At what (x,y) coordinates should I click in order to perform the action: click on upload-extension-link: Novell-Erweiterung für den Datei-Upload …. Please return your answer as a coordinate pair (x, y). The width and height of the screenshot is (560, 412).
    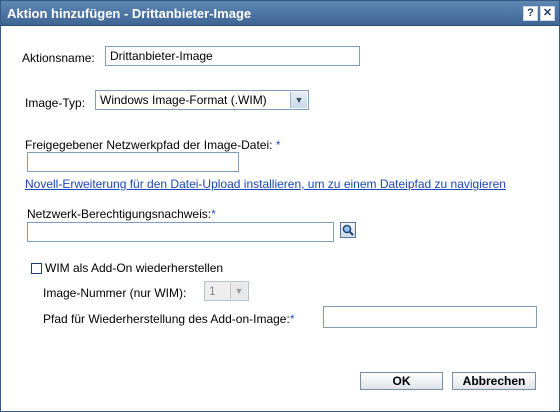
    Looking at the image, I should click on (265, 184).